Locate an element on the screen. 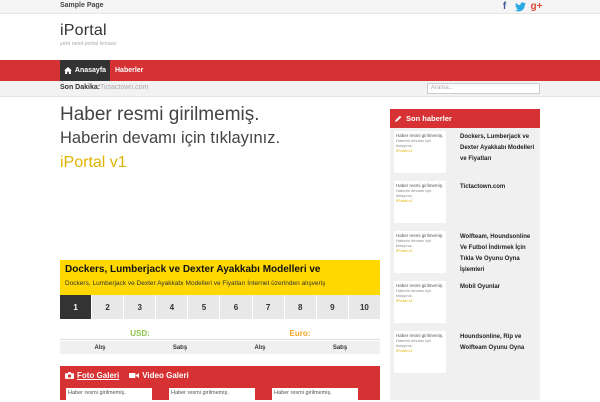 The width and height of the screenshot is (600, 402). news-title: Mobil Oyunlar is located at coordinates (480, 287).